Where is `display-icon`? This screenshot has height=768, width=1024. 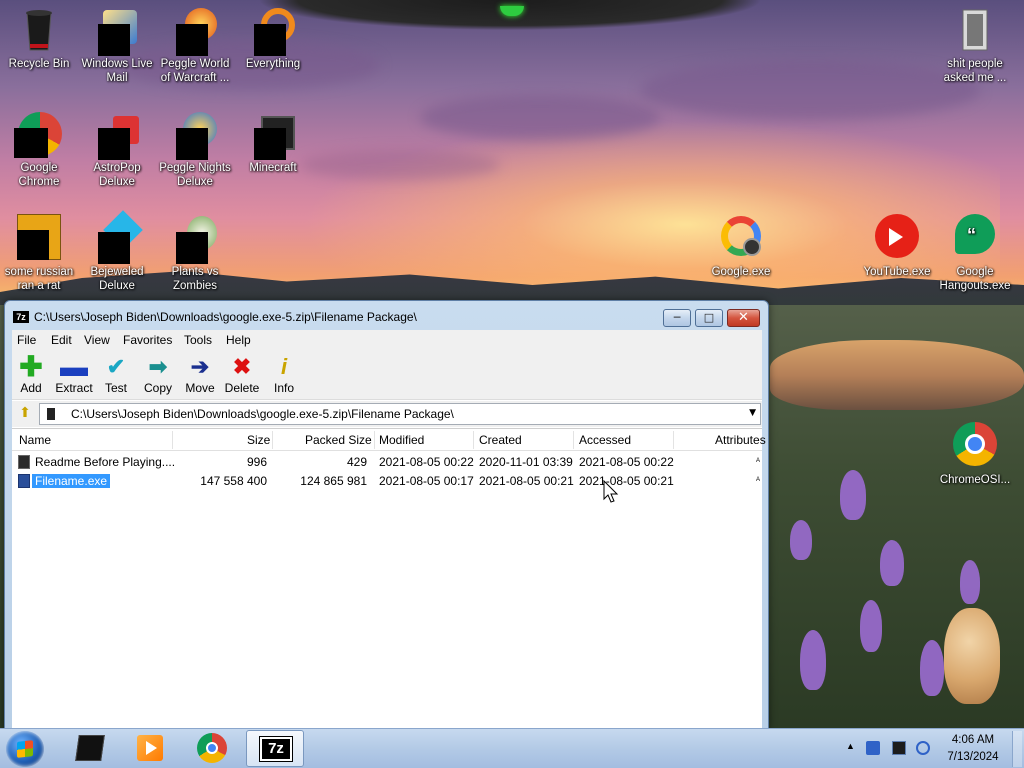 display-icon is located at coordinates (899, 748).